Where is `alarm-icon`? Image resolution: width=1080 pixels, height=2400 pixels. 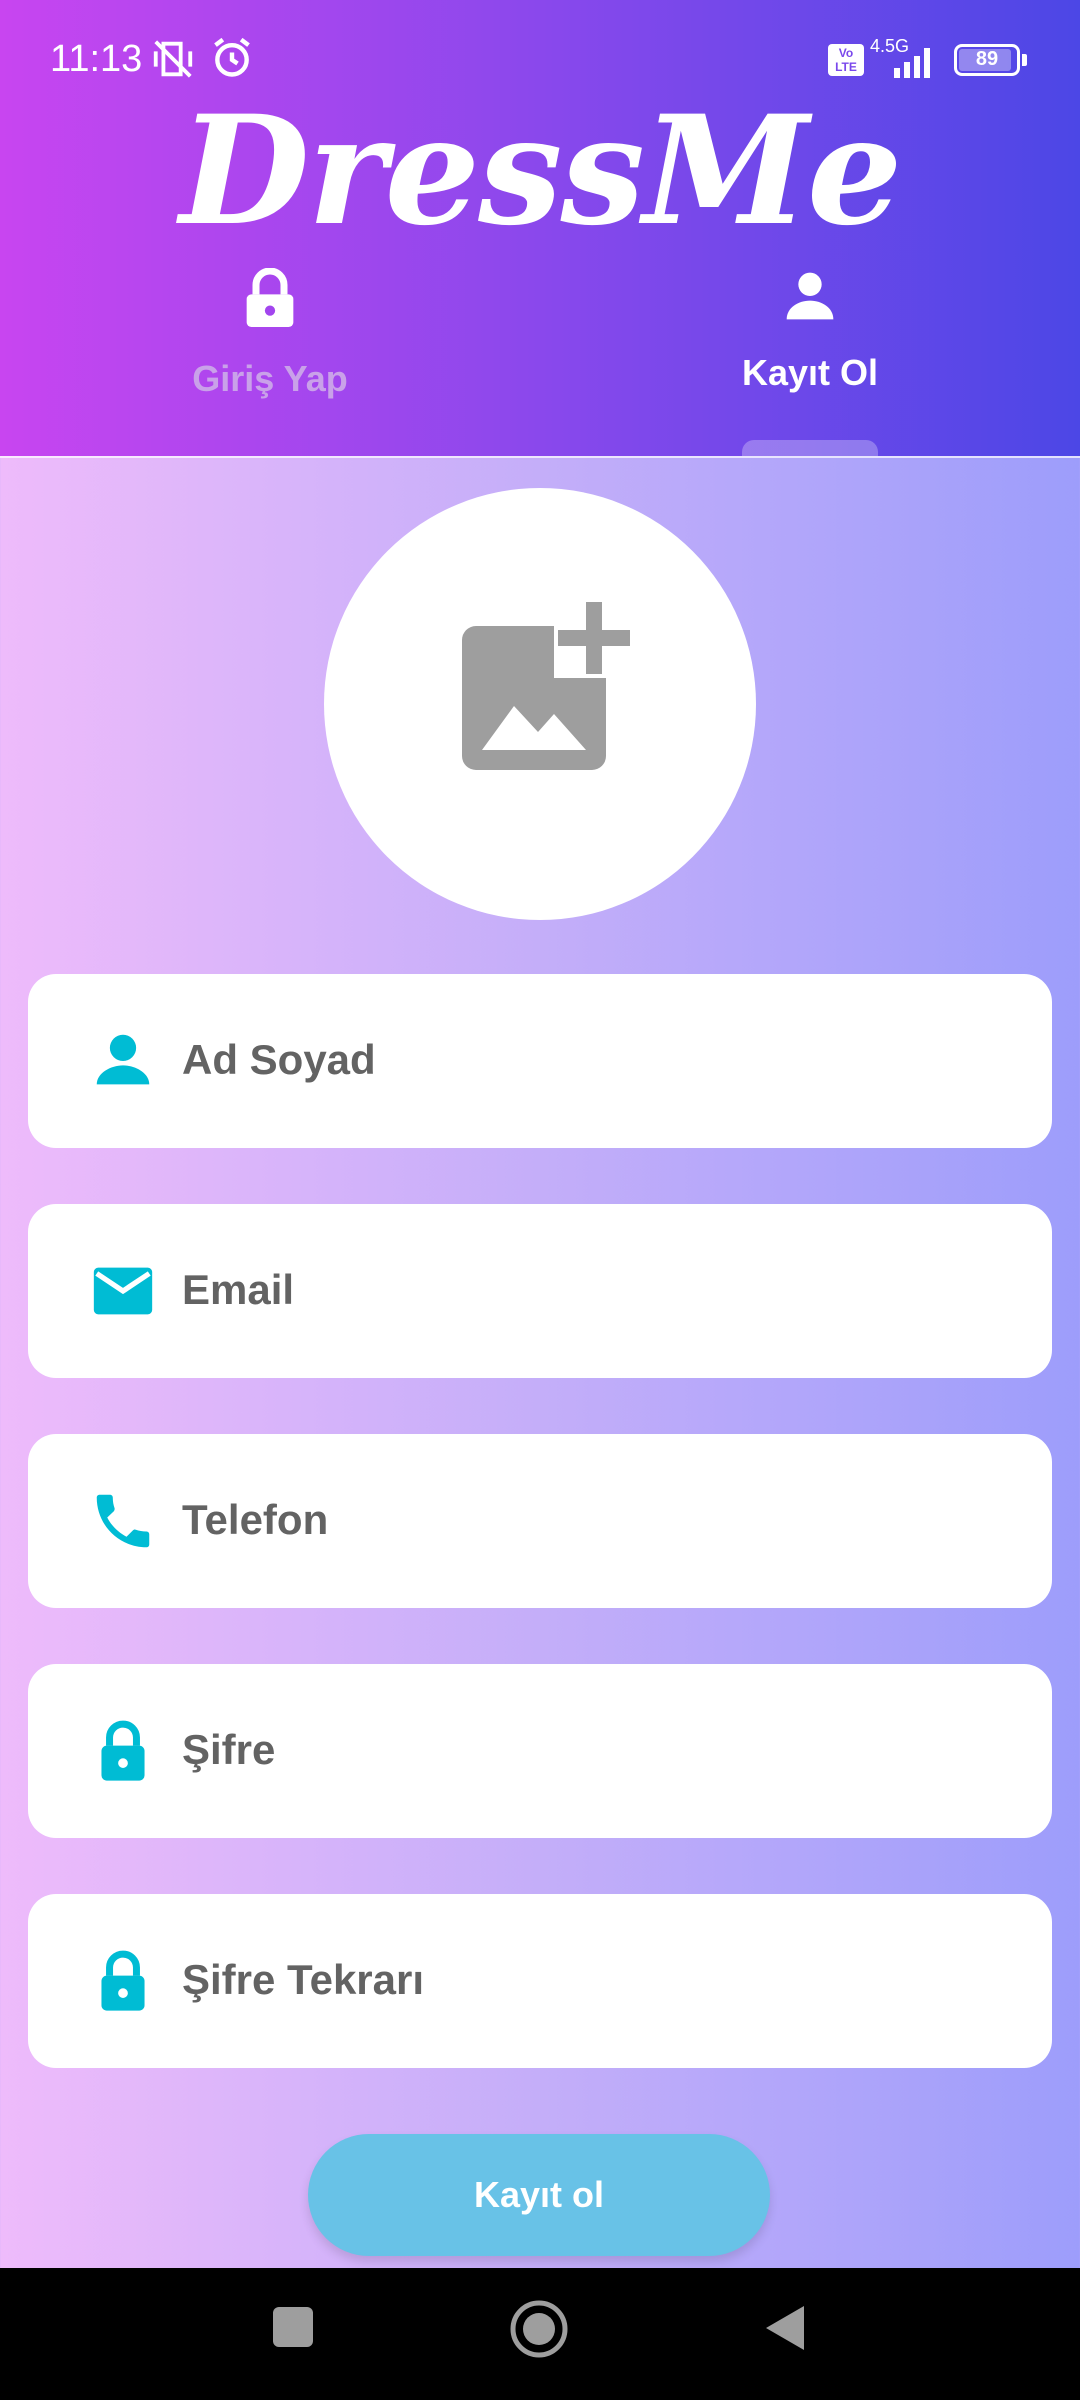
alarm-icon is located at coordinates (232, 57).